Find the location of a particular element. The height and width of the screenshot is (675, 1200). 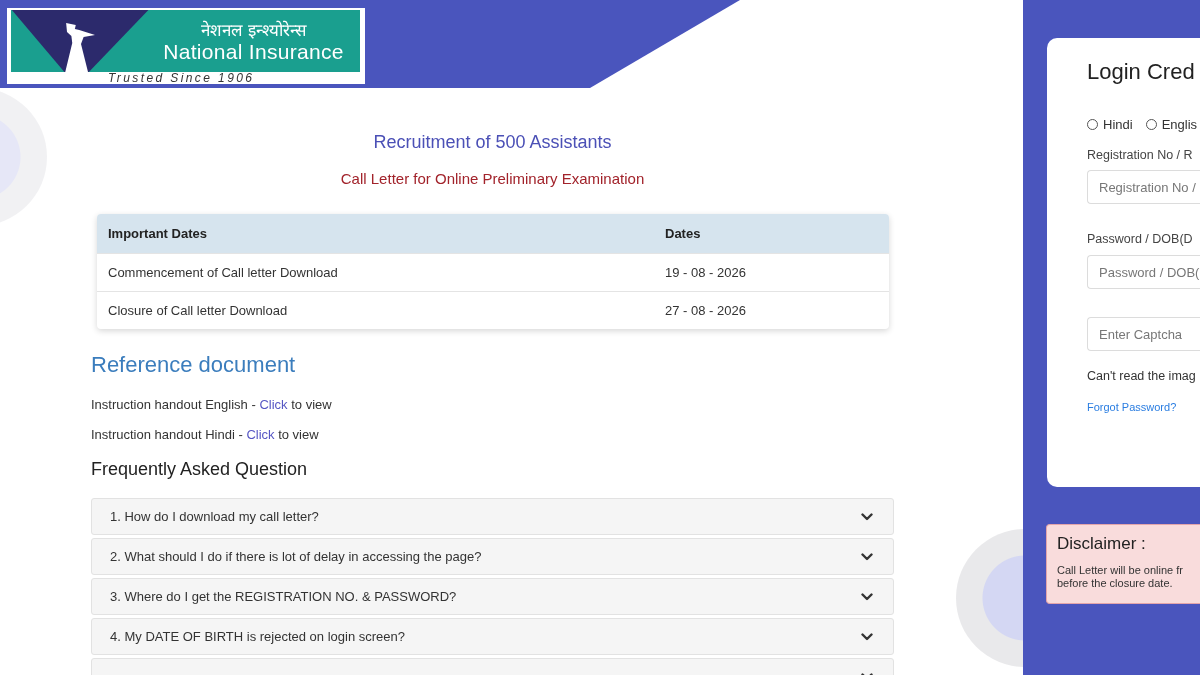

faq-item: 2. What should I do if there is lot of delay in accessing the page? is located at coordinates (492, 556).